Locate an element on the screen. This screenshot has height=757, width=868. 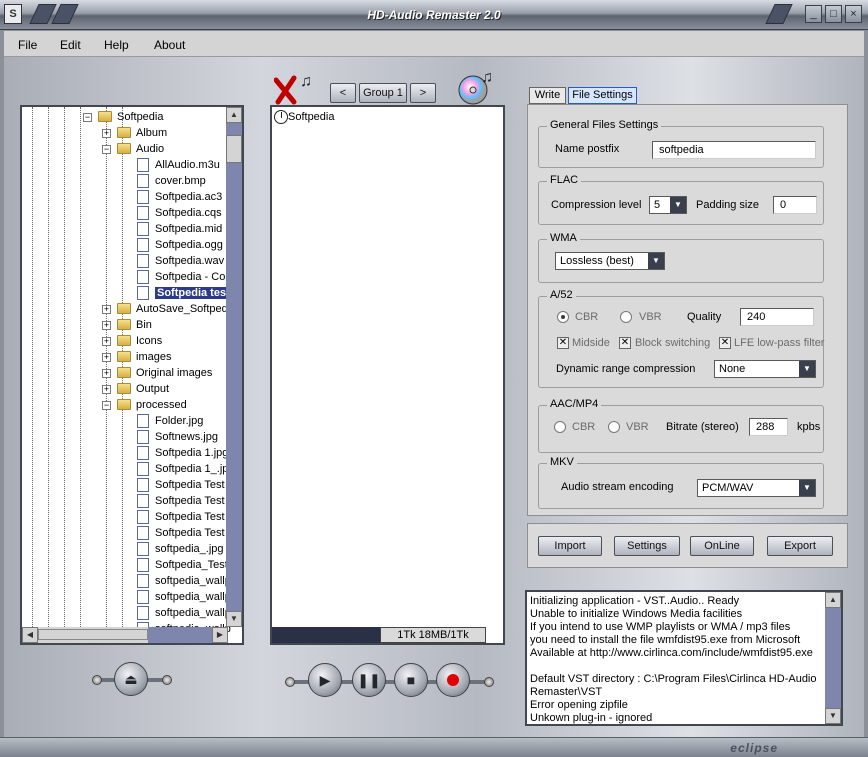
aac-vbr-radio is located at coordinates (614, 427).